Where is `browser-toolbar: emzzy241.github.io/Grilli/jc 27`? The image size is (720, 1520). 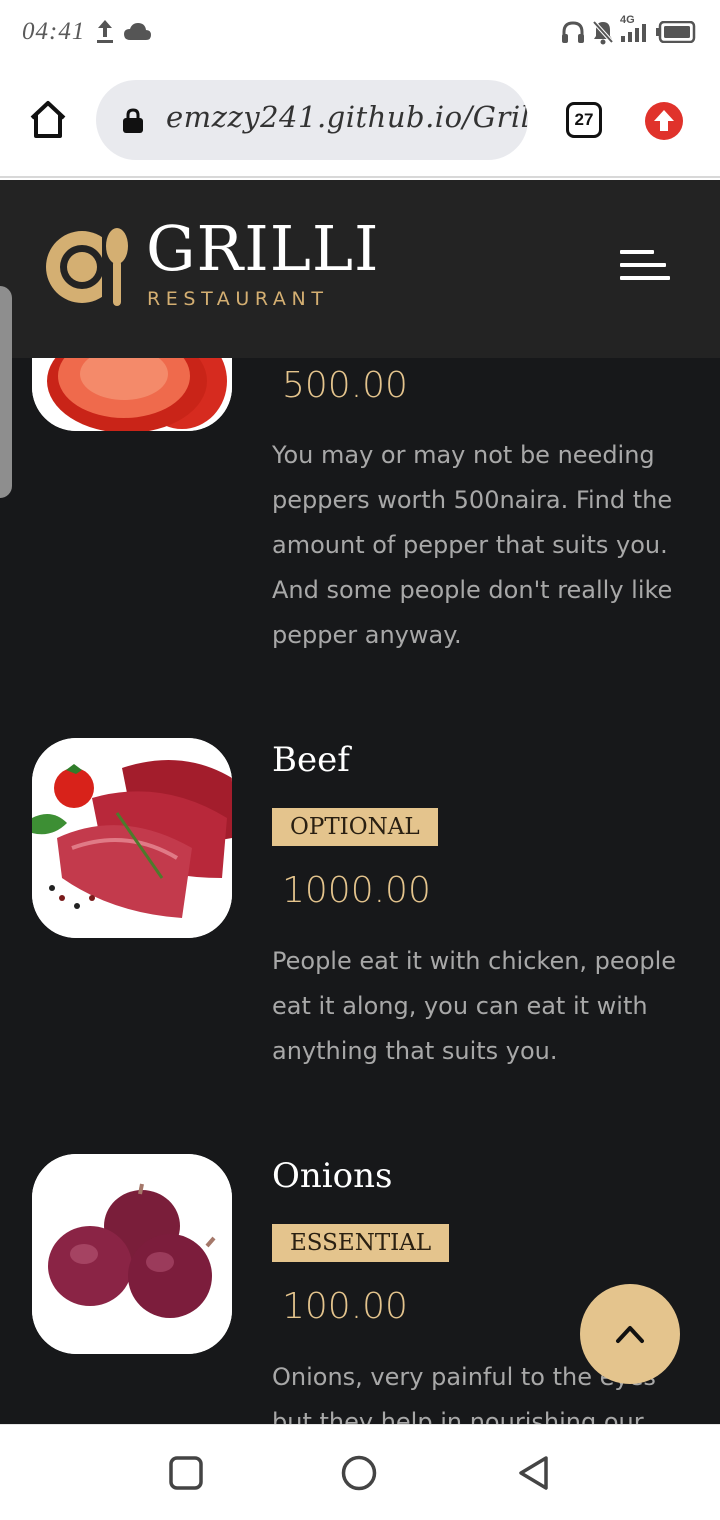 browser-toolbar: emzzy241.github.io/Grilli/jc 27 is located at coordinates (360, 121).